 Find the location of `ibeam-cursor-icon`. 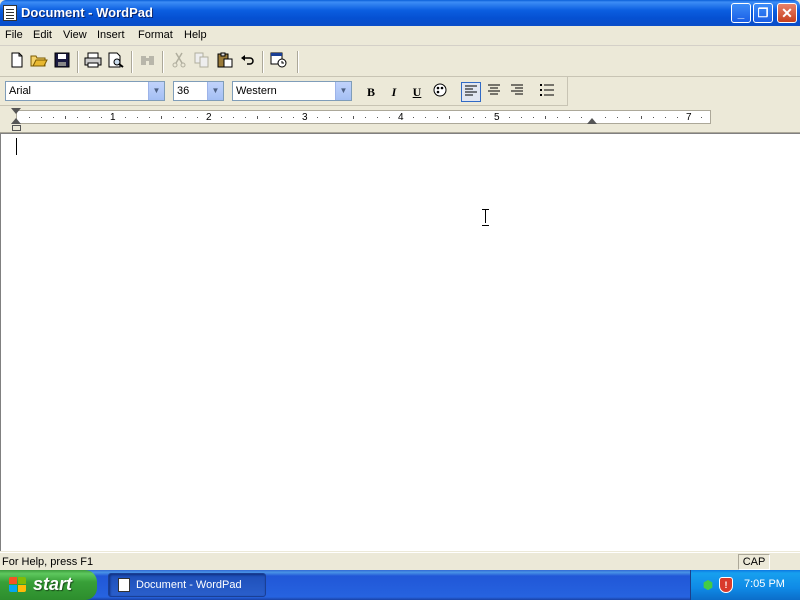

ibeam-cursor-icon is located at coordinates (486, 217).